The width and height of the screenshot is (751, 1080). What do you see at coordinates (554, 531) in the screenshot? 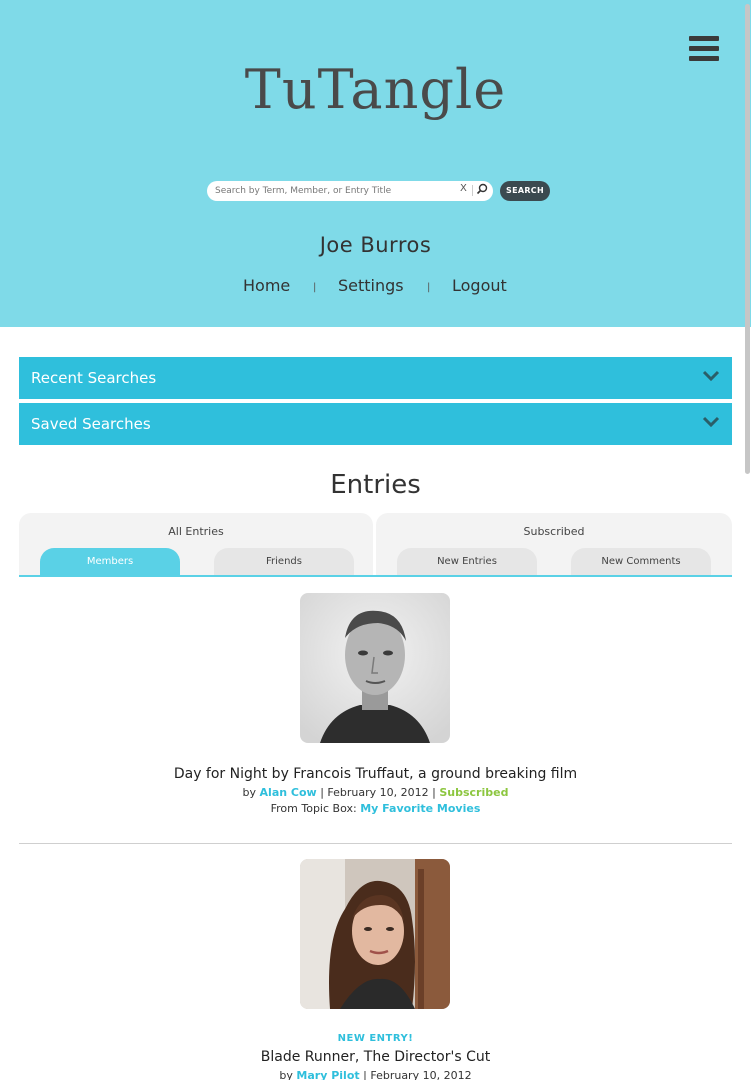
I see `tab-subscribed: Subscribed` at bounding box center [554, 531].